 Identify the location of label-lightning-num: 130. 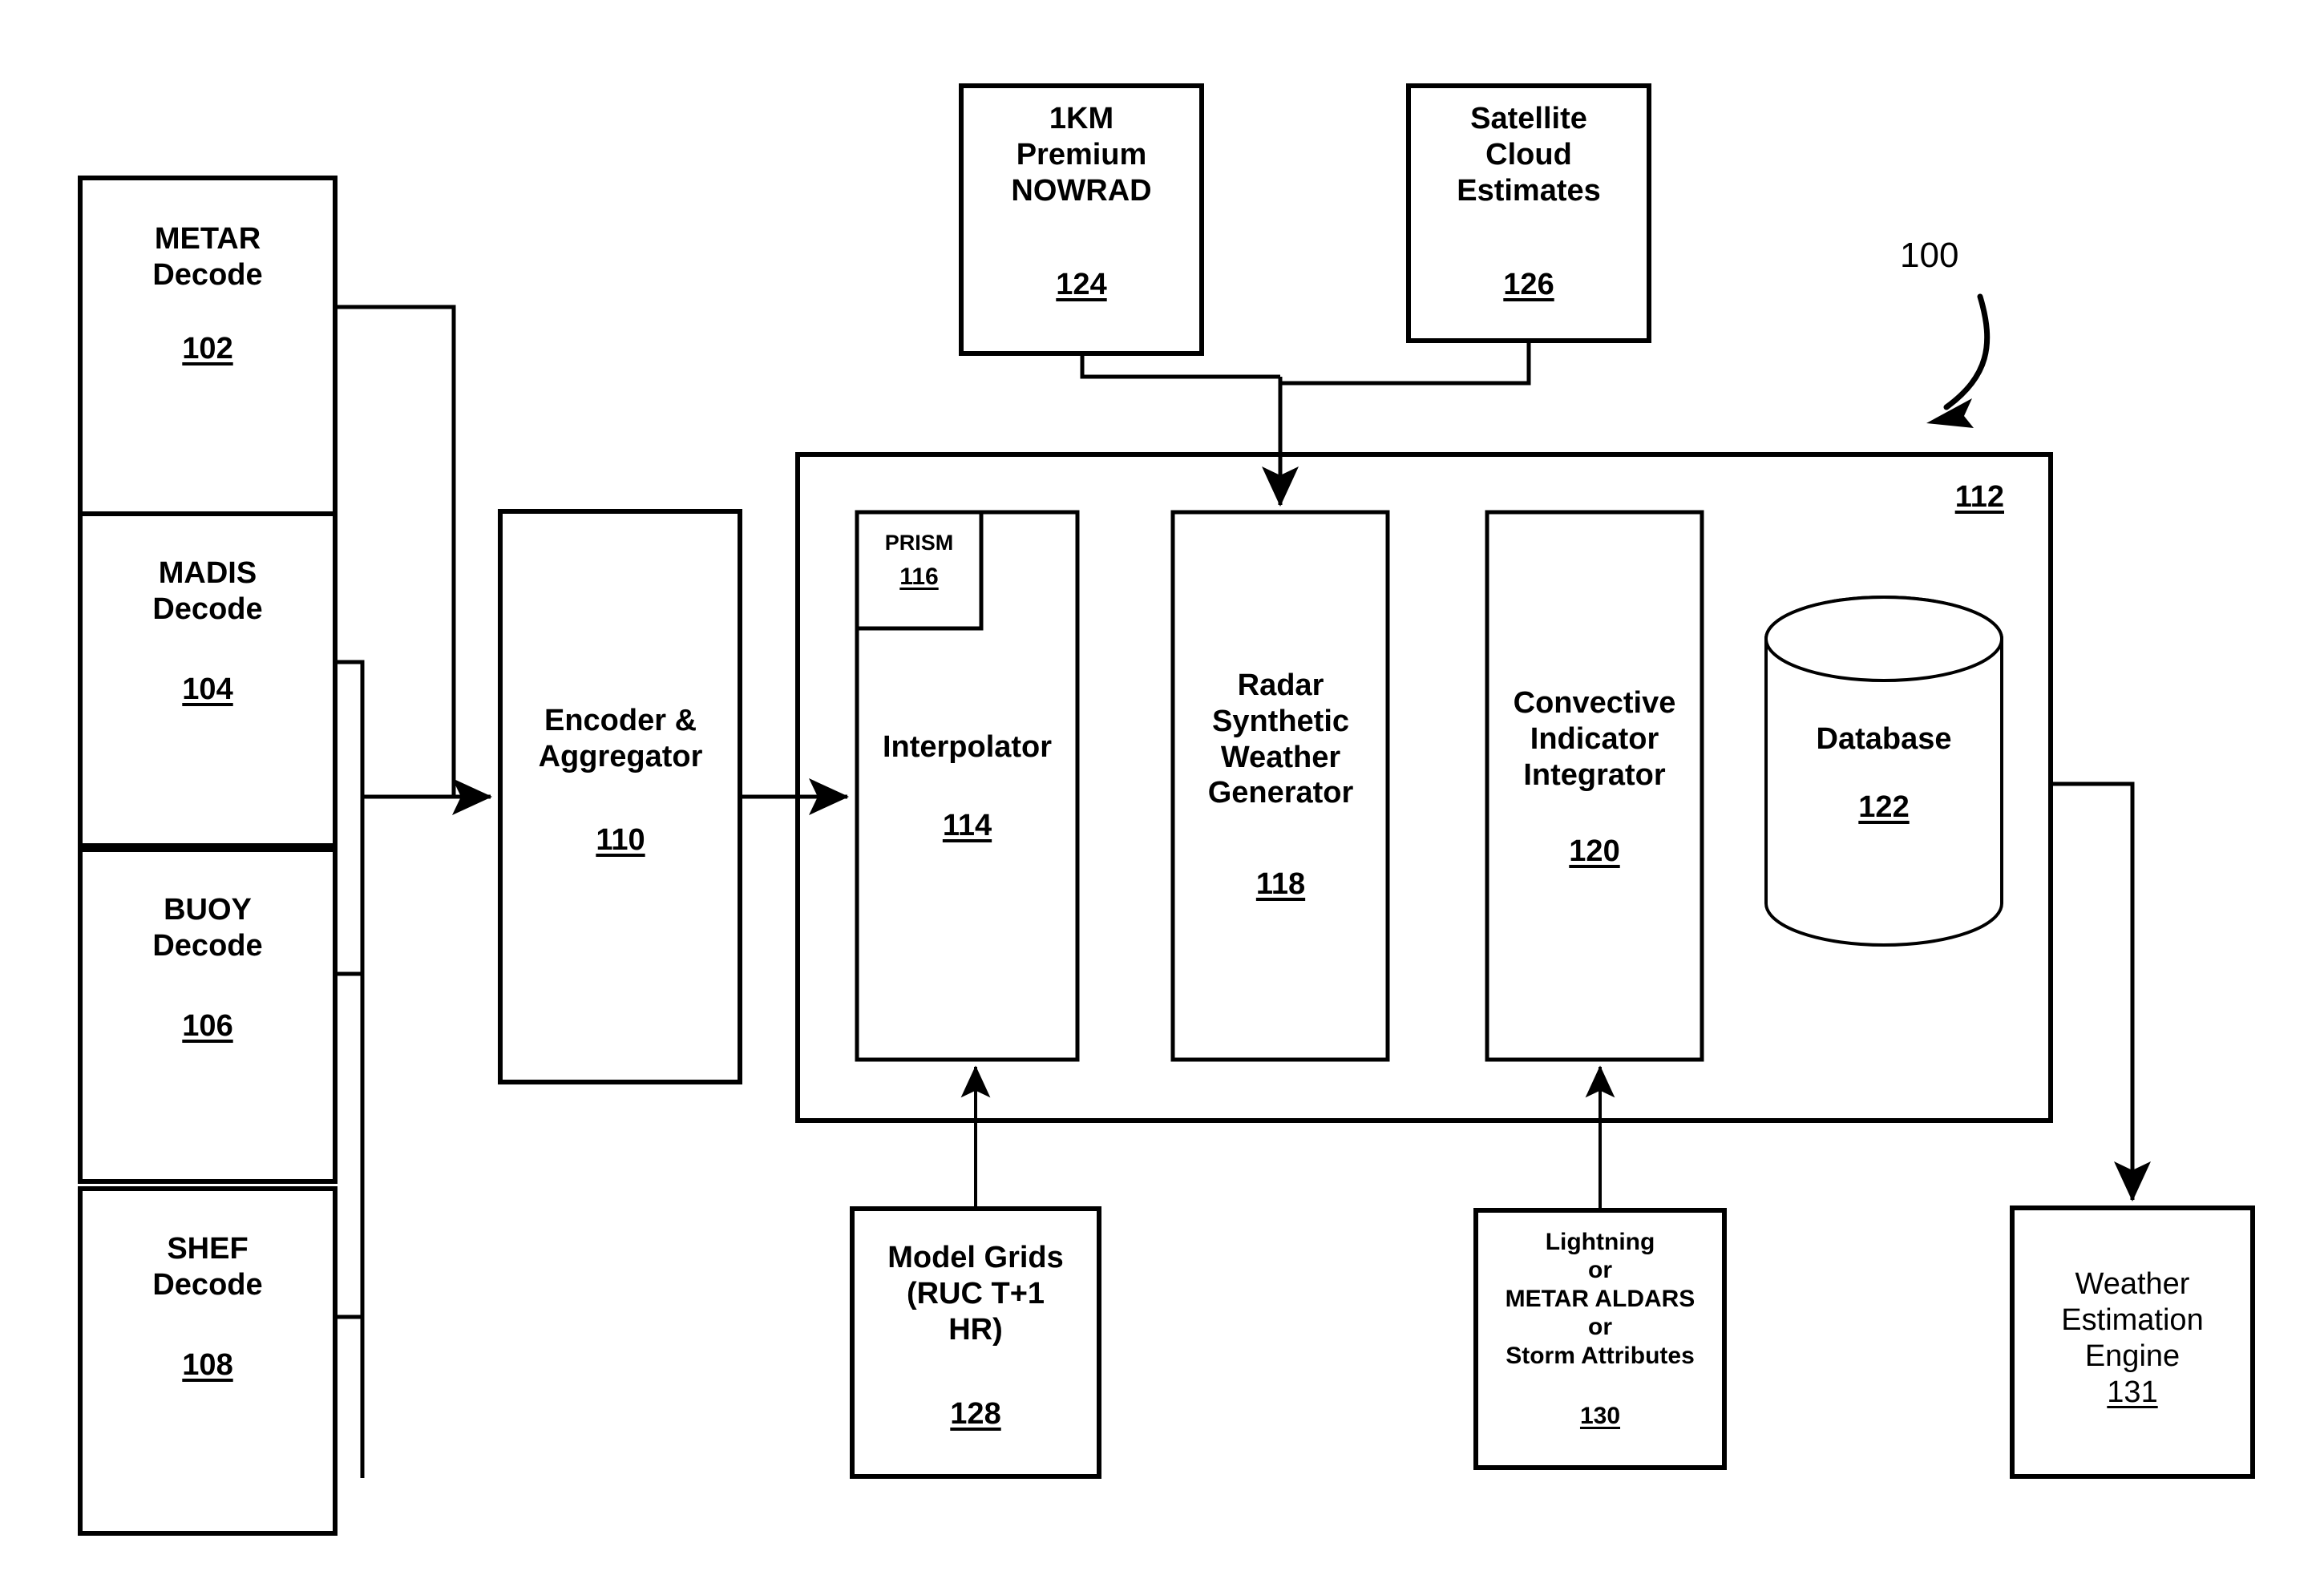
(1600, 1416).